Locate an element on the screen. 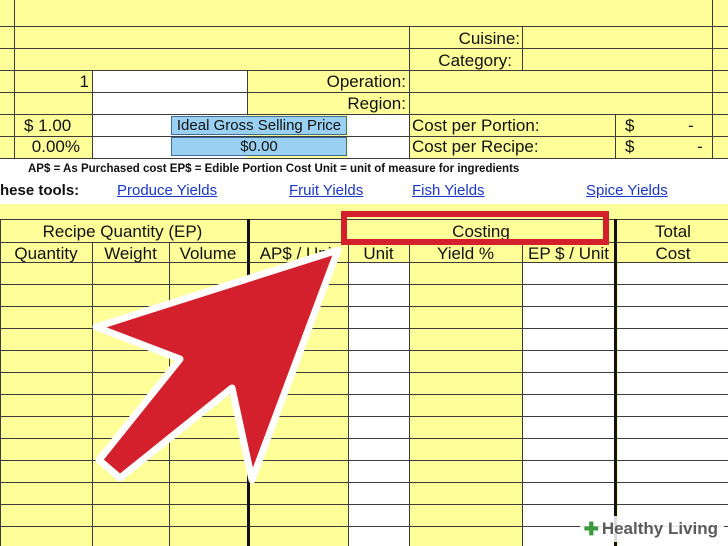 This screenshot has width=728, height=546. plus-leaf-icon: ✚ is located at coordinates (591, 529).